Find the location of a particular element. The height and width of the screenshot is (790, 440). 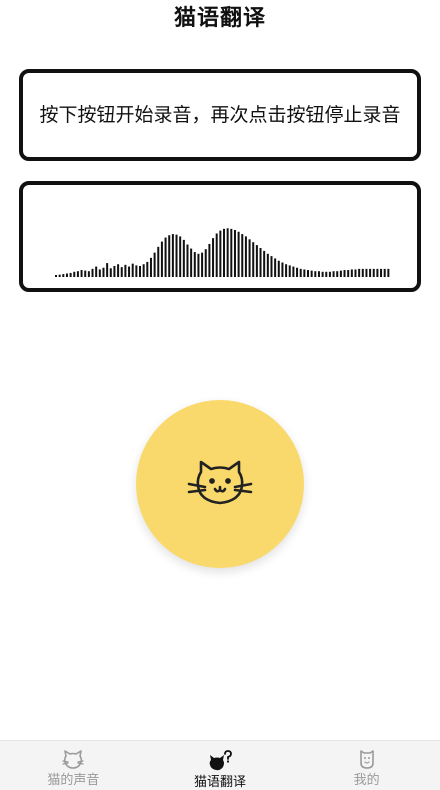

record-button is located at coordinates (220, 484).